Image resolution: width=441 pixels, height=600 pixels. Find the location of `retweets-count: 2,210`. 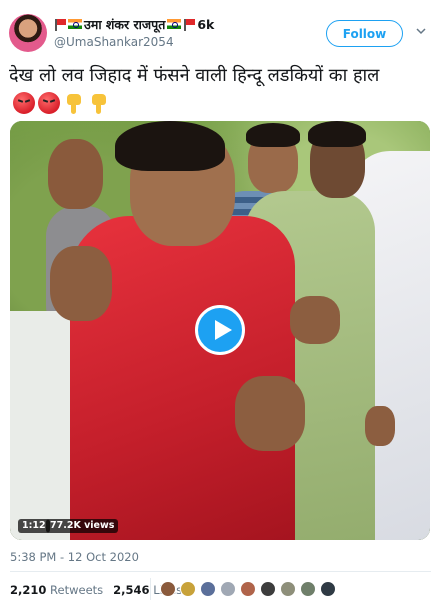

retweets-count: 2,210 is located at coordinates (28, 590).